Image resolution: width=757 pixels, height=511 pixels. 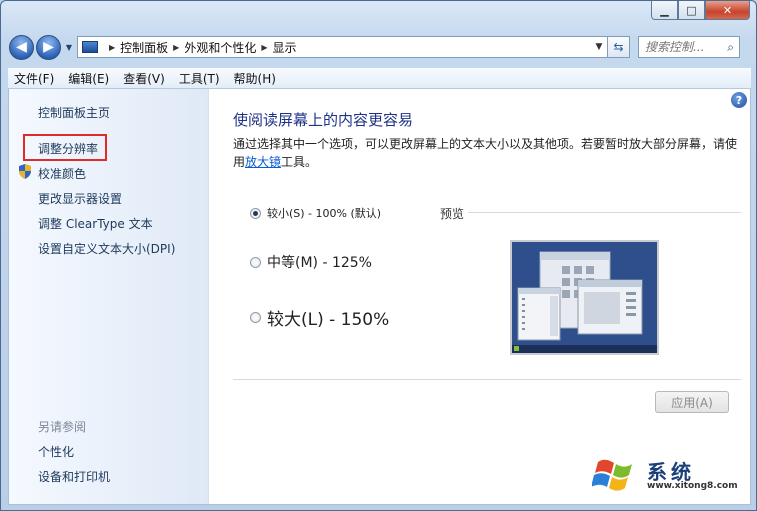 I want to click on see-also-heading: 另请参阅, so click(x=62, y=427).